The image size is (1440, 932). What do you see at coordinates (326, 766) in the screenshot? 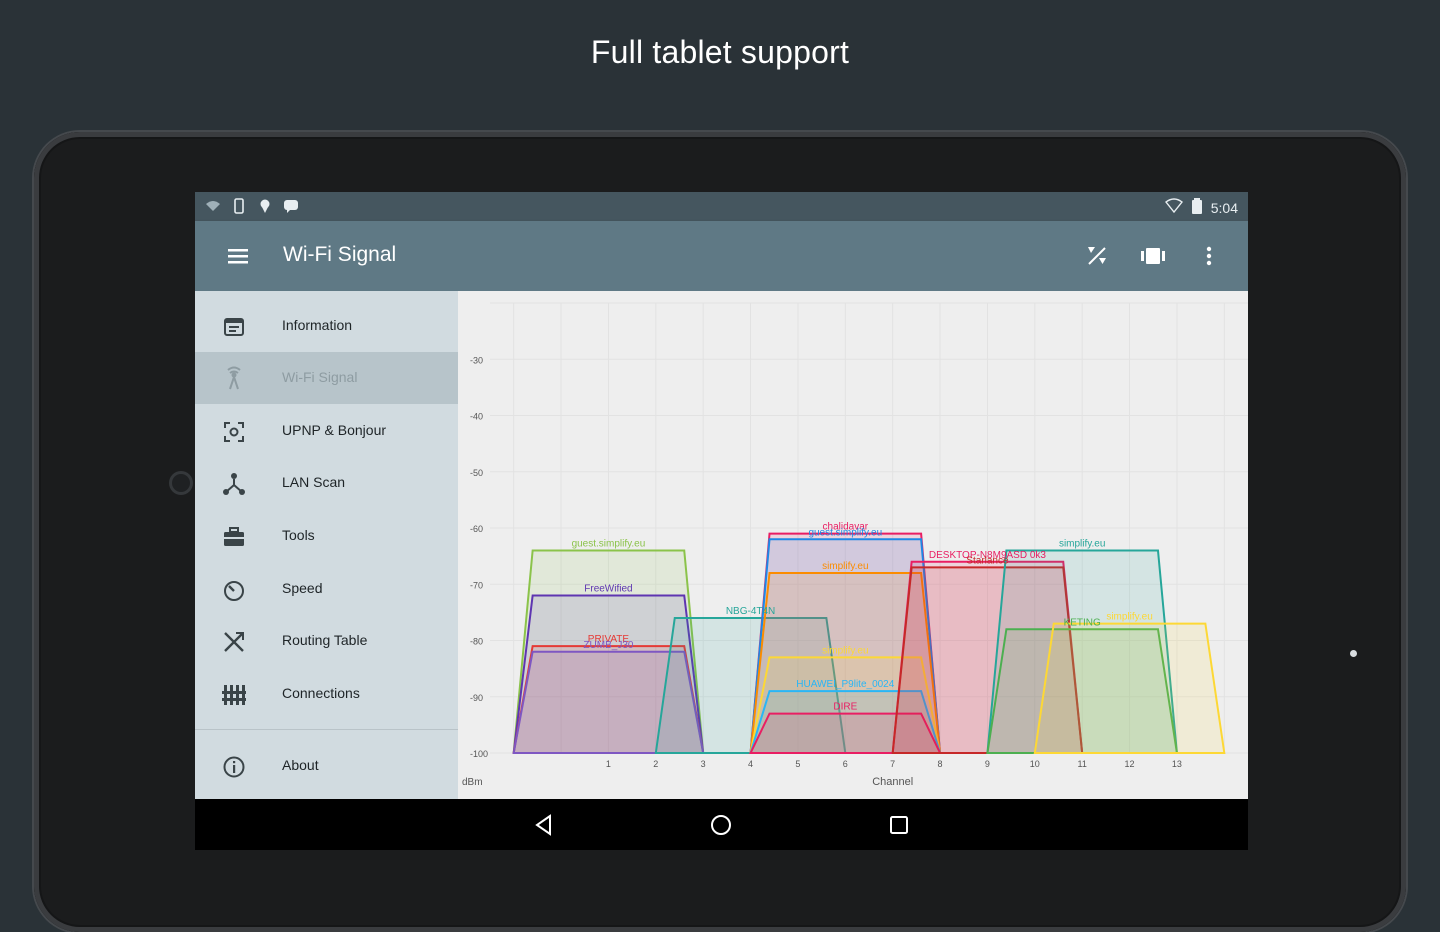
I see `sidebar-item-about: About` at bounding box center [326, 766].